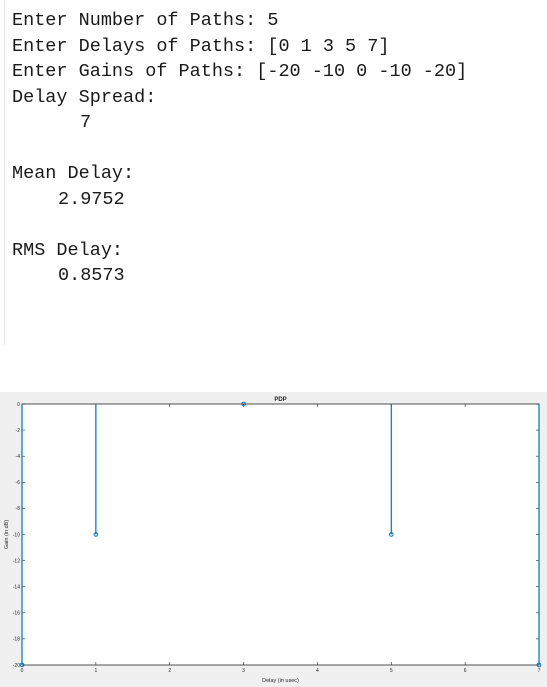  I want to click on delay-spread-value: 7, so click(86, 122).